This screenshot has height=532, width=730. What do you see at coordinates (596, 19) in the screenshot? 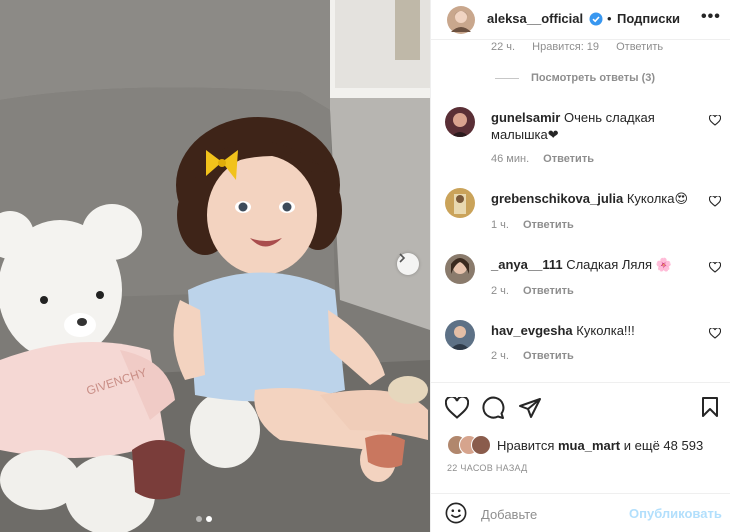
I see `verified-badge-icon` at bounding box center [596, 19].